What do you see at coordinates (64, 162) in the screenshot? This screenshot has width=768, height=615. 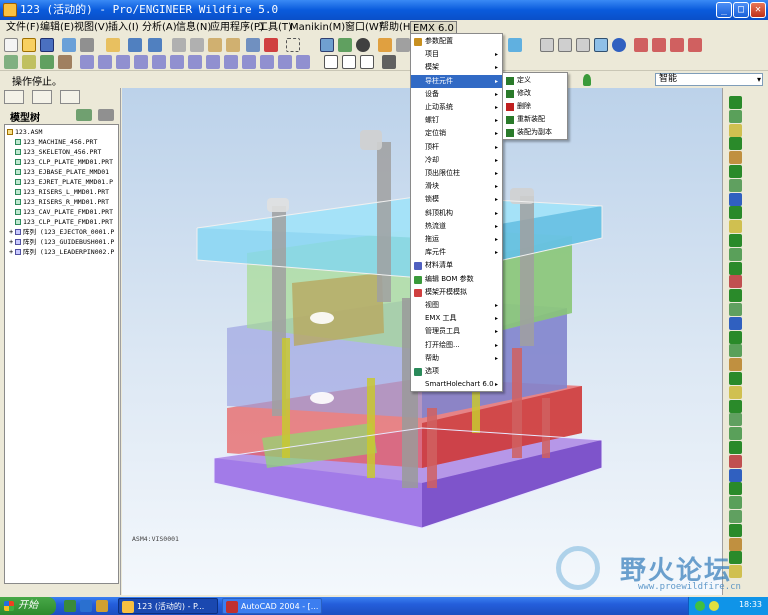 I see `tree-item: 123_CLP_PLATE_MMD01.PRT` at bounding box center [64, 162].